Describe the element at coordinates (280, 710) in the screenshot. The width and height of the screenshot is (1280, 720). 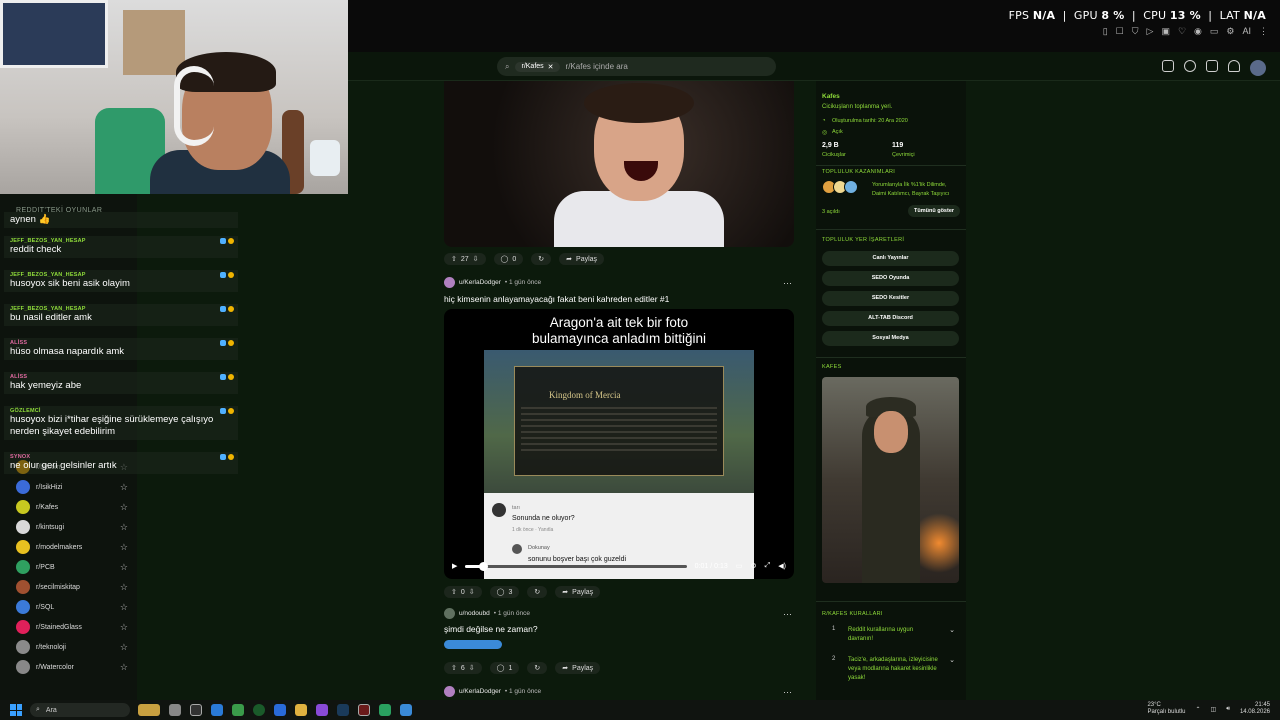
I see `mail-icon` at that location.